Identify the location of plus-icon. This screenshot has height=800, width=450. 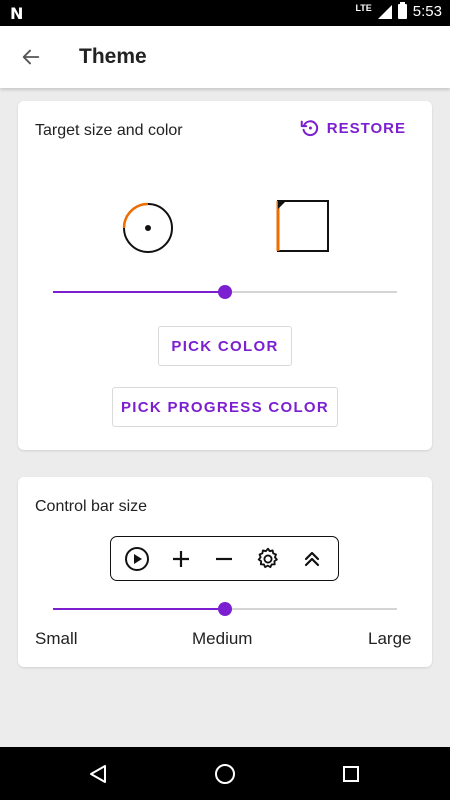
(181, 559).